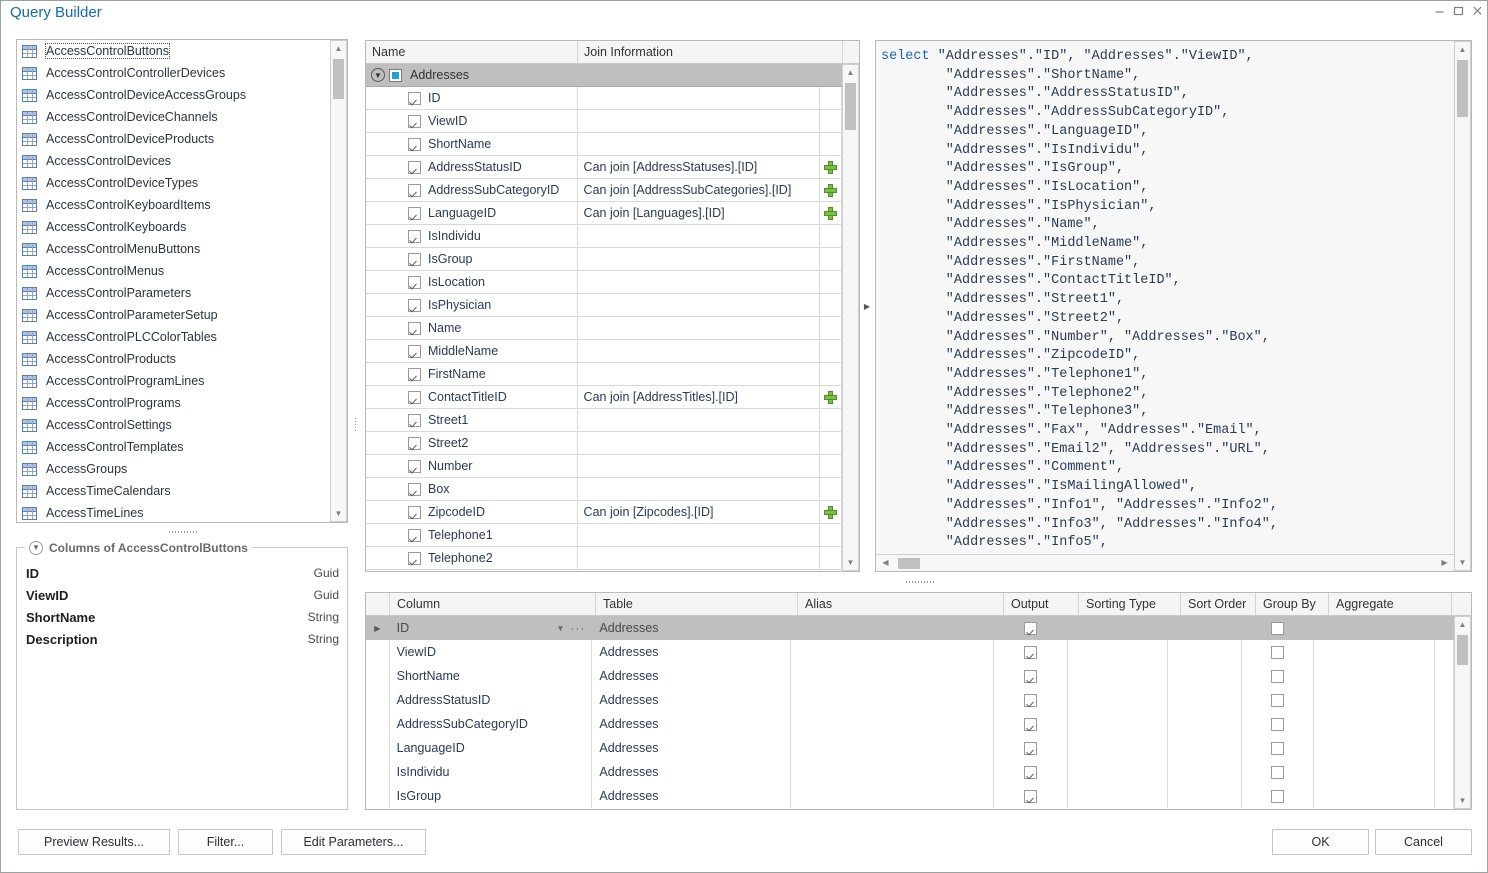 Image resolution: width=1488 pixels, height=873 pixels. Describe the element at coordinates (1390, 604) in the screenshot. I see `column-header-aggregate: Aggregate` at that location.